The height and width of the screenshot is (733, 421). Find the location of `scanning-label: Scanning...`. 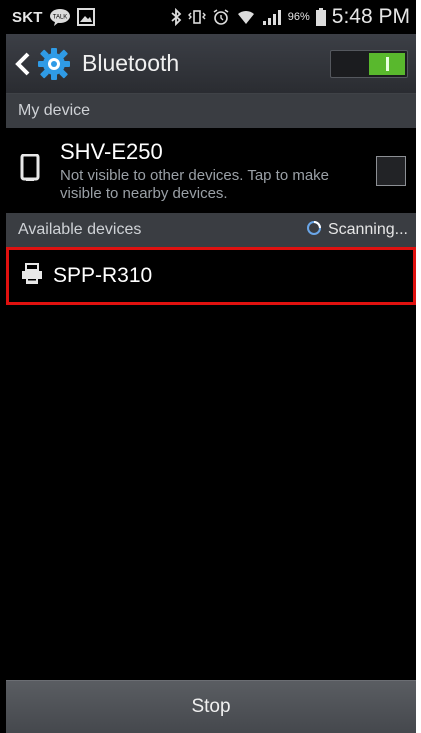

scanning-label: Scanning... is located at coordinates (367, 229).